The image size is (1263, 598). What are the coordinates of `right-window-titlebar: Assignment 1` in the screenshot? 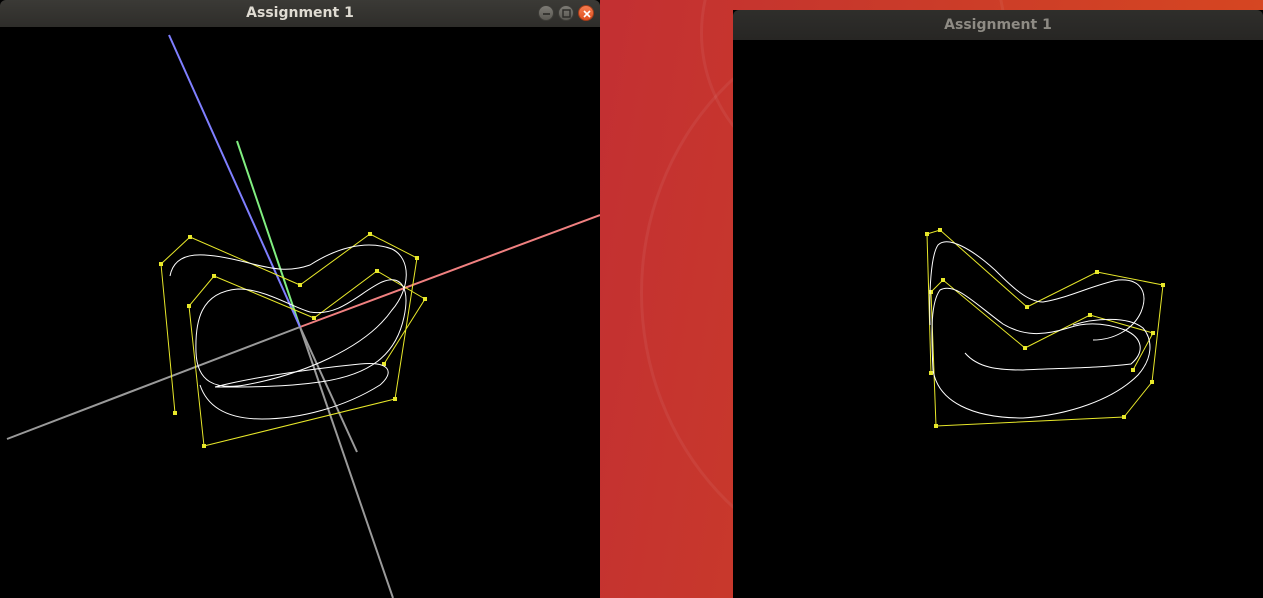 It's located at (998, 25).